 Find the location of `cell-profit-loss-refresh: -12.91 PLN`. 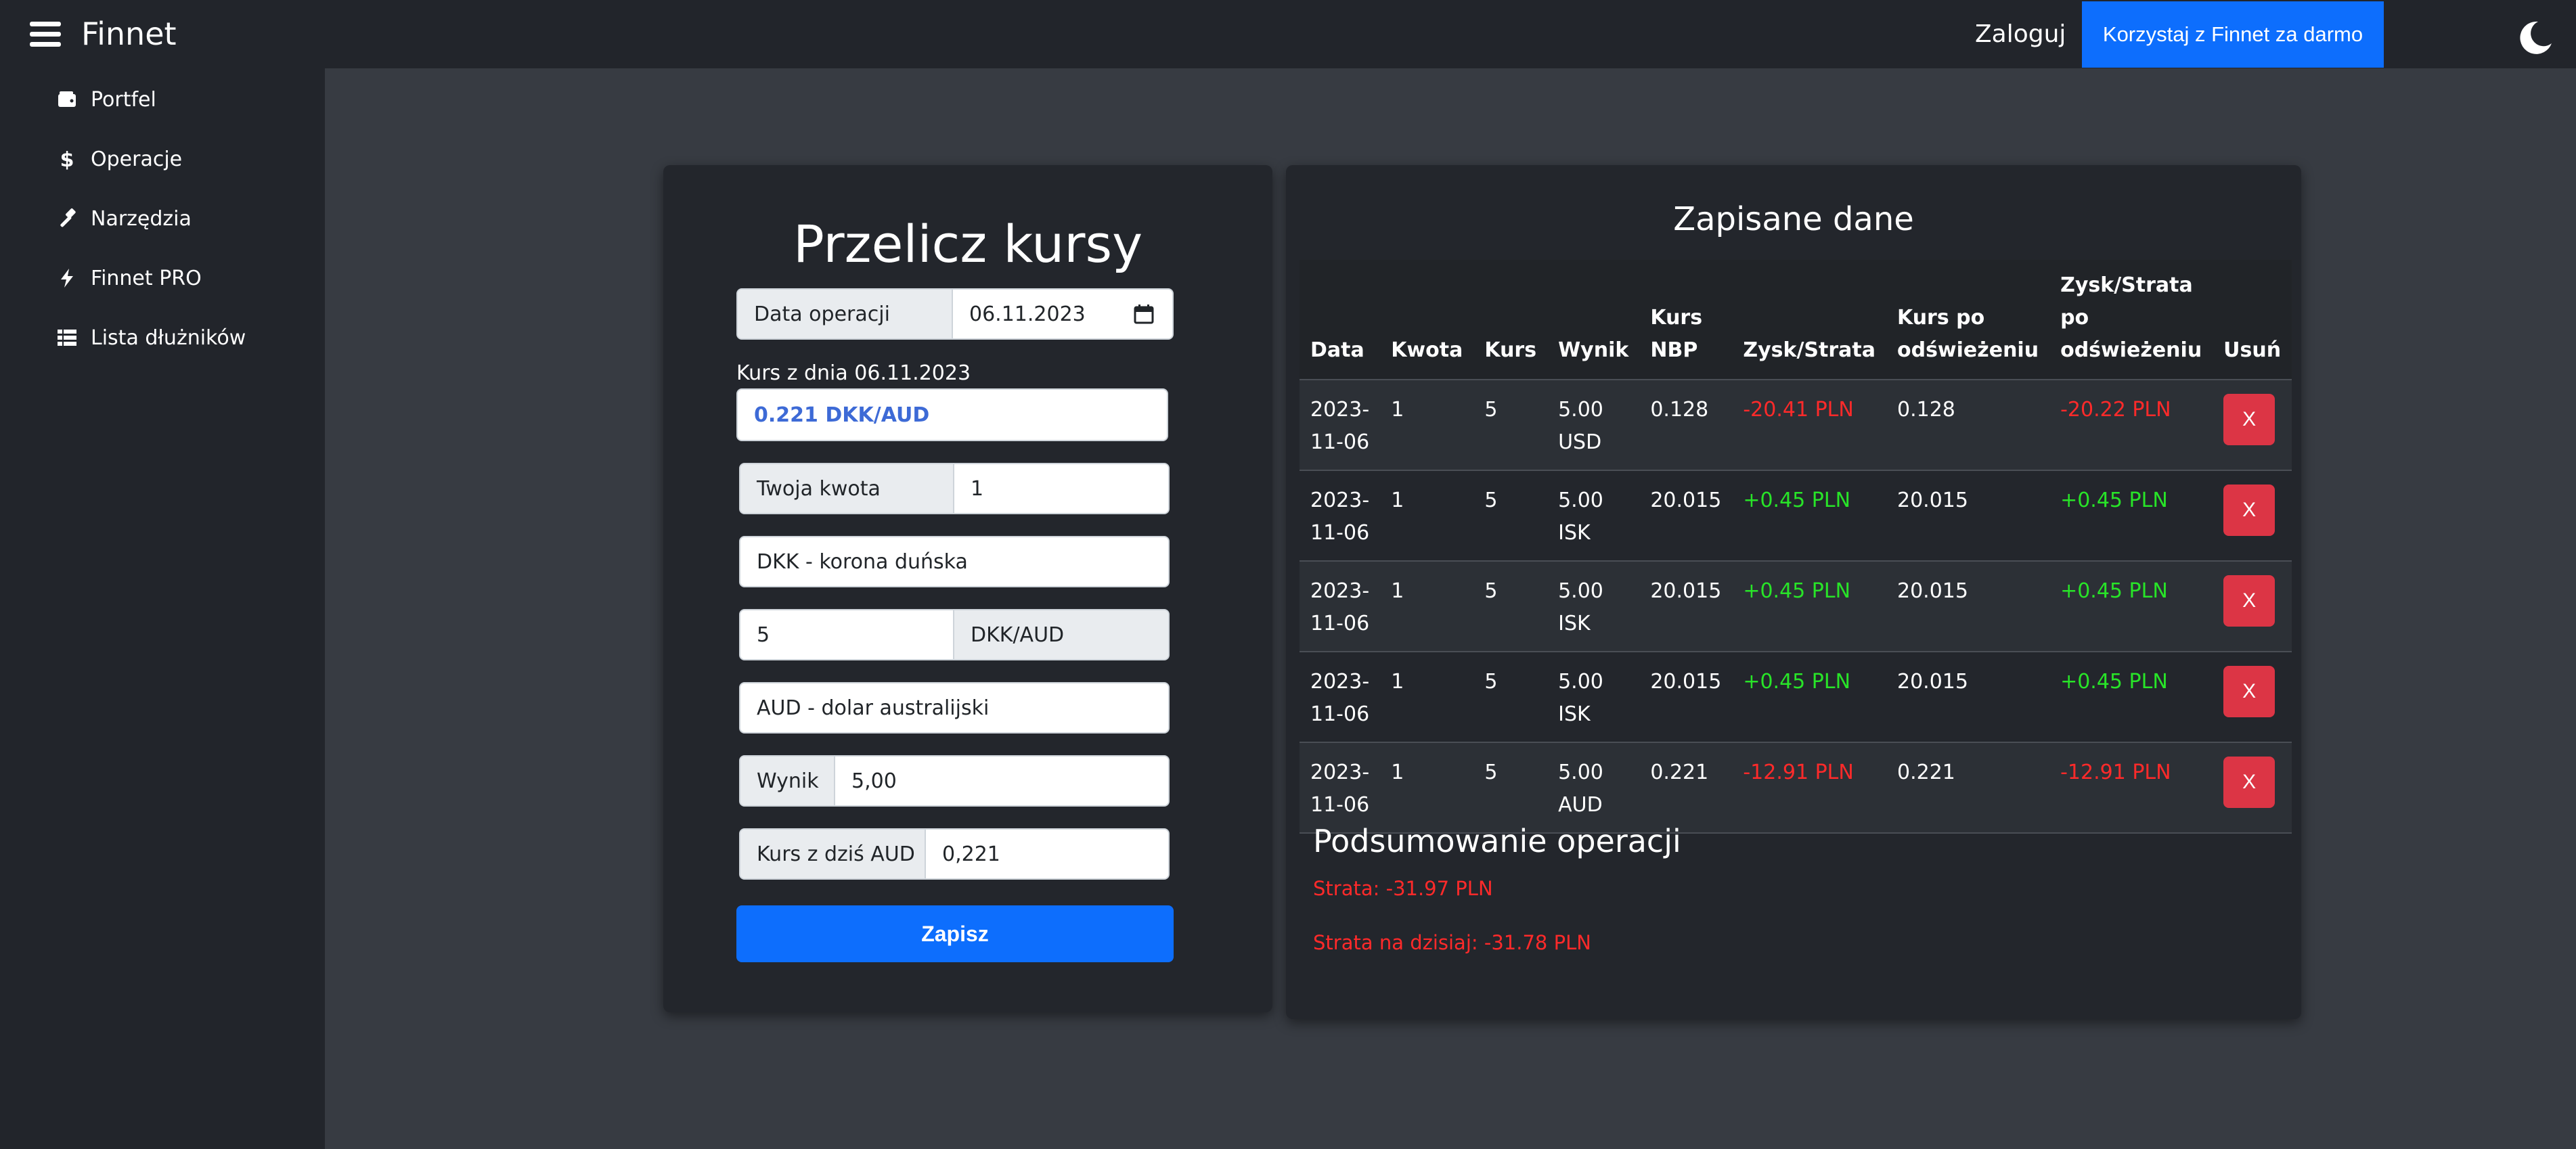

cell-profit-loss-refresh: -12.91 PLN is located at coordinates (2131, 788).